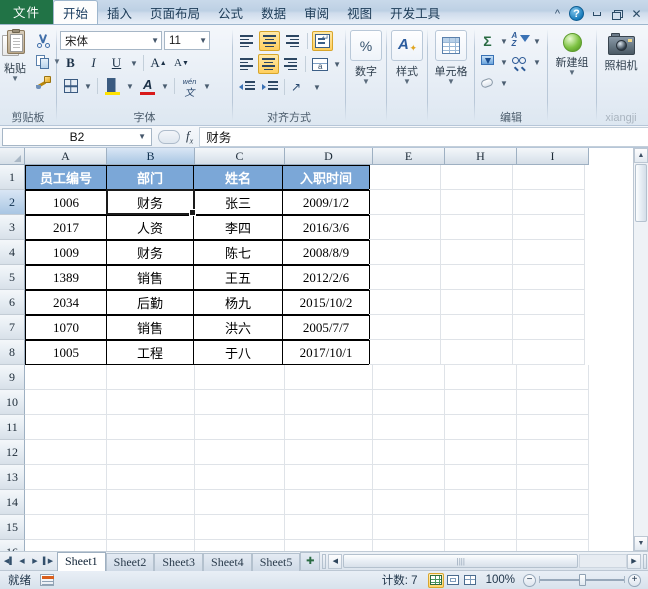 The image size is (648, 589). What do you see at coordinates (12, 202) in the screenshot?
I see `row-header-2: 2` at bounding box center [12, 202].